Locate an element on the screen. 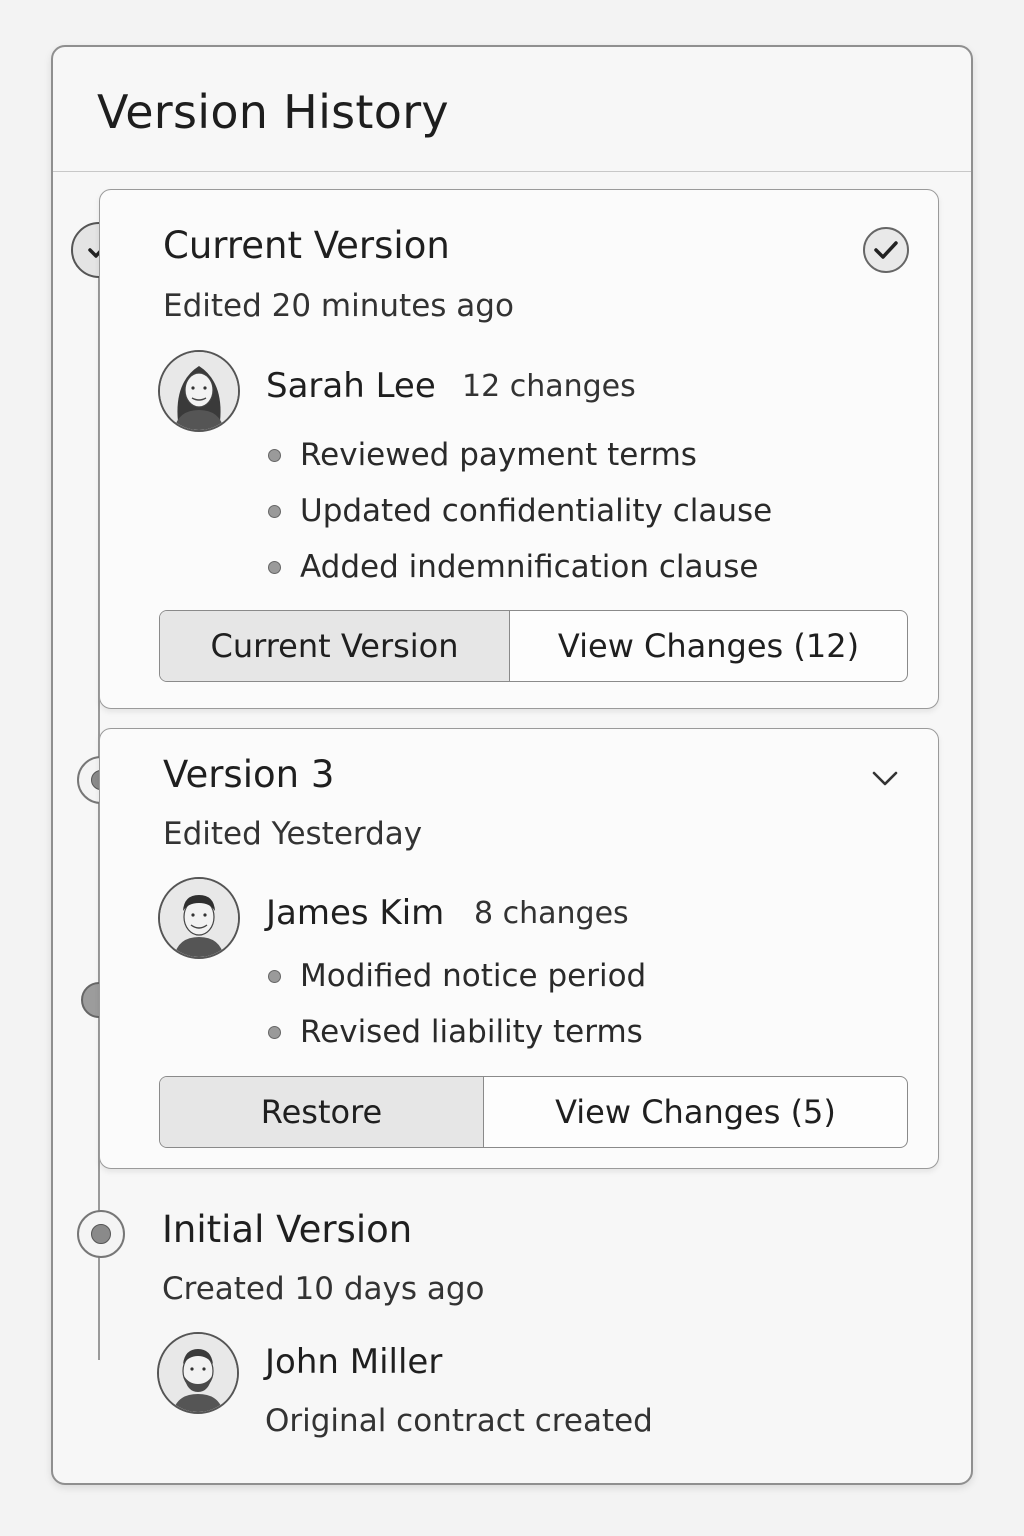 The width and height of the screenshot is (1024, 1536). timeline-dot-icon is located at coordinates (101, 1234).